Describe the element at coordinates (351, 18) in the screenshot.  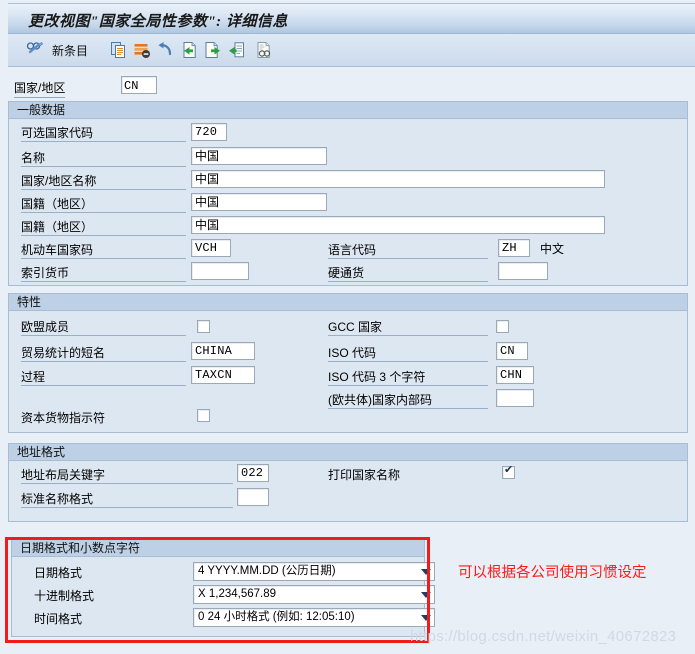
I see `window-title-bar: 更改视图"国家全局性参数": 详细信息` at that location.